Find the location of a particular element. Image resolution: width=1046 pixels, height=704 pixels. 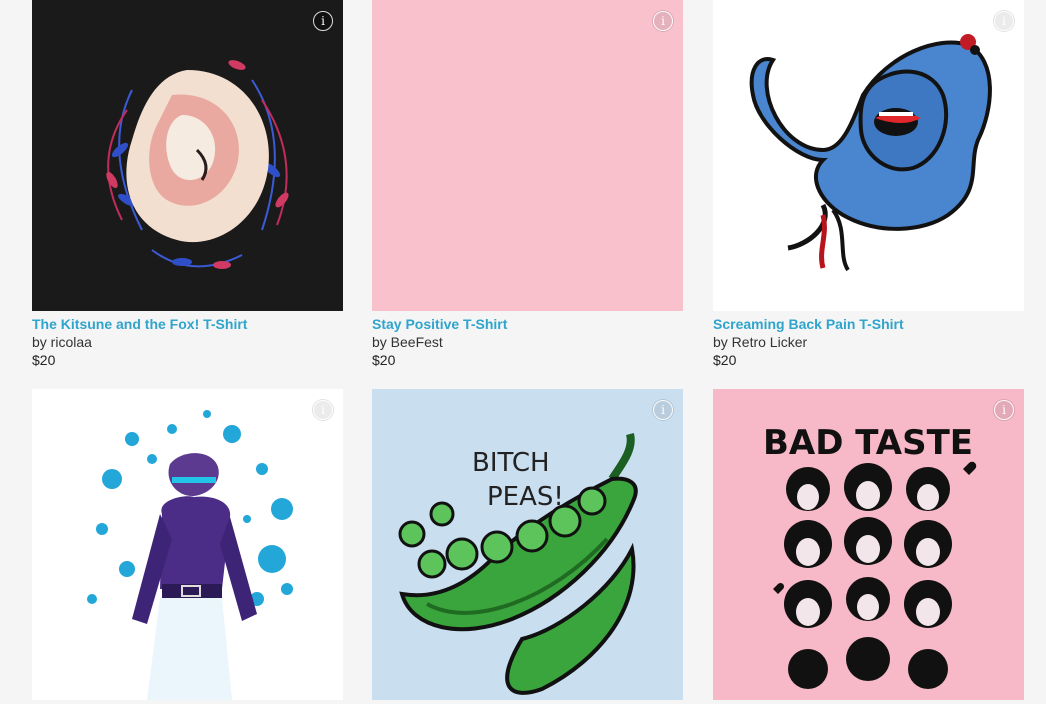

product-card: BITCH PEAS! i is located at coordinates (527, 546).